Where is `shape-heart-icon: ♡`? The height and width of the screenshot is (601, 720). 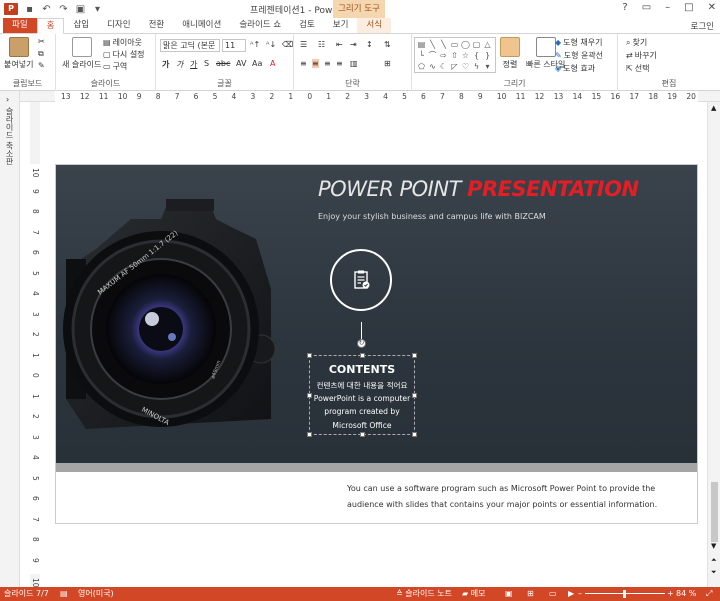
shape-heart-icon: ♡ is located at coordinates (465, 66).